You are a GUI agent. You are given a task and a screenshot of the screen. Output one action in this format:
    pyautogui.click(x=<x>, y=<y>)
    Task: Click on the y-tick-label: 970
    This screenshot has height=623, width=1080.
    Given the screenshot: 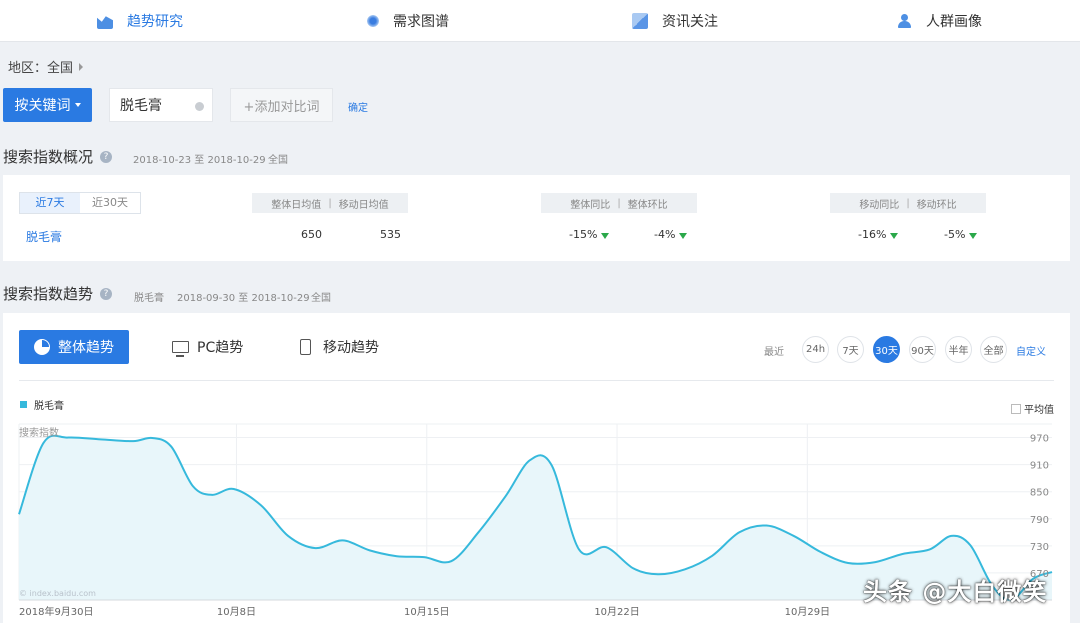 What is the action you would take?
    pyautogui.click(x=1039, y=439)
    